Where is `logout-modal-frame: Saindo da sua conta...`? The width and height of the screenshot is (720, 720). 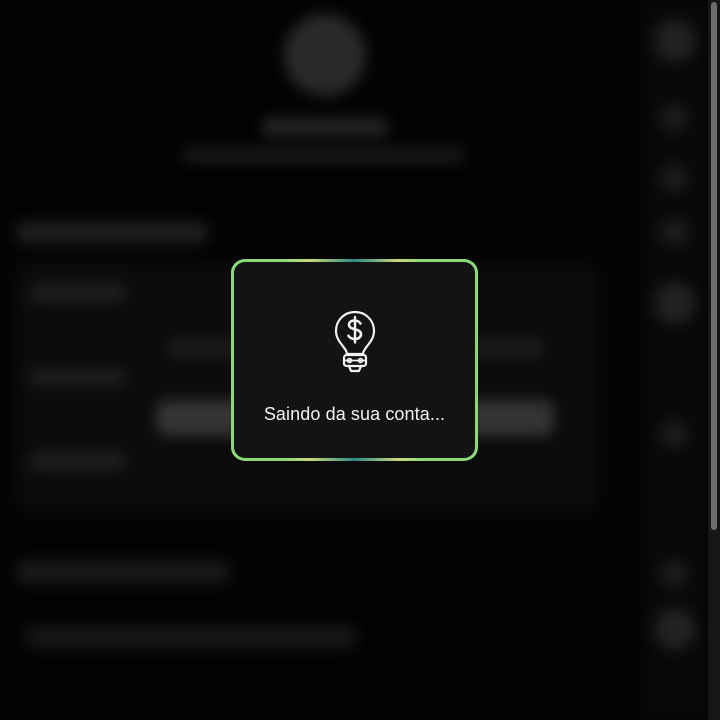
logout-modal-frame: Saindo da sua conta... is located at coordinates (354, 360).